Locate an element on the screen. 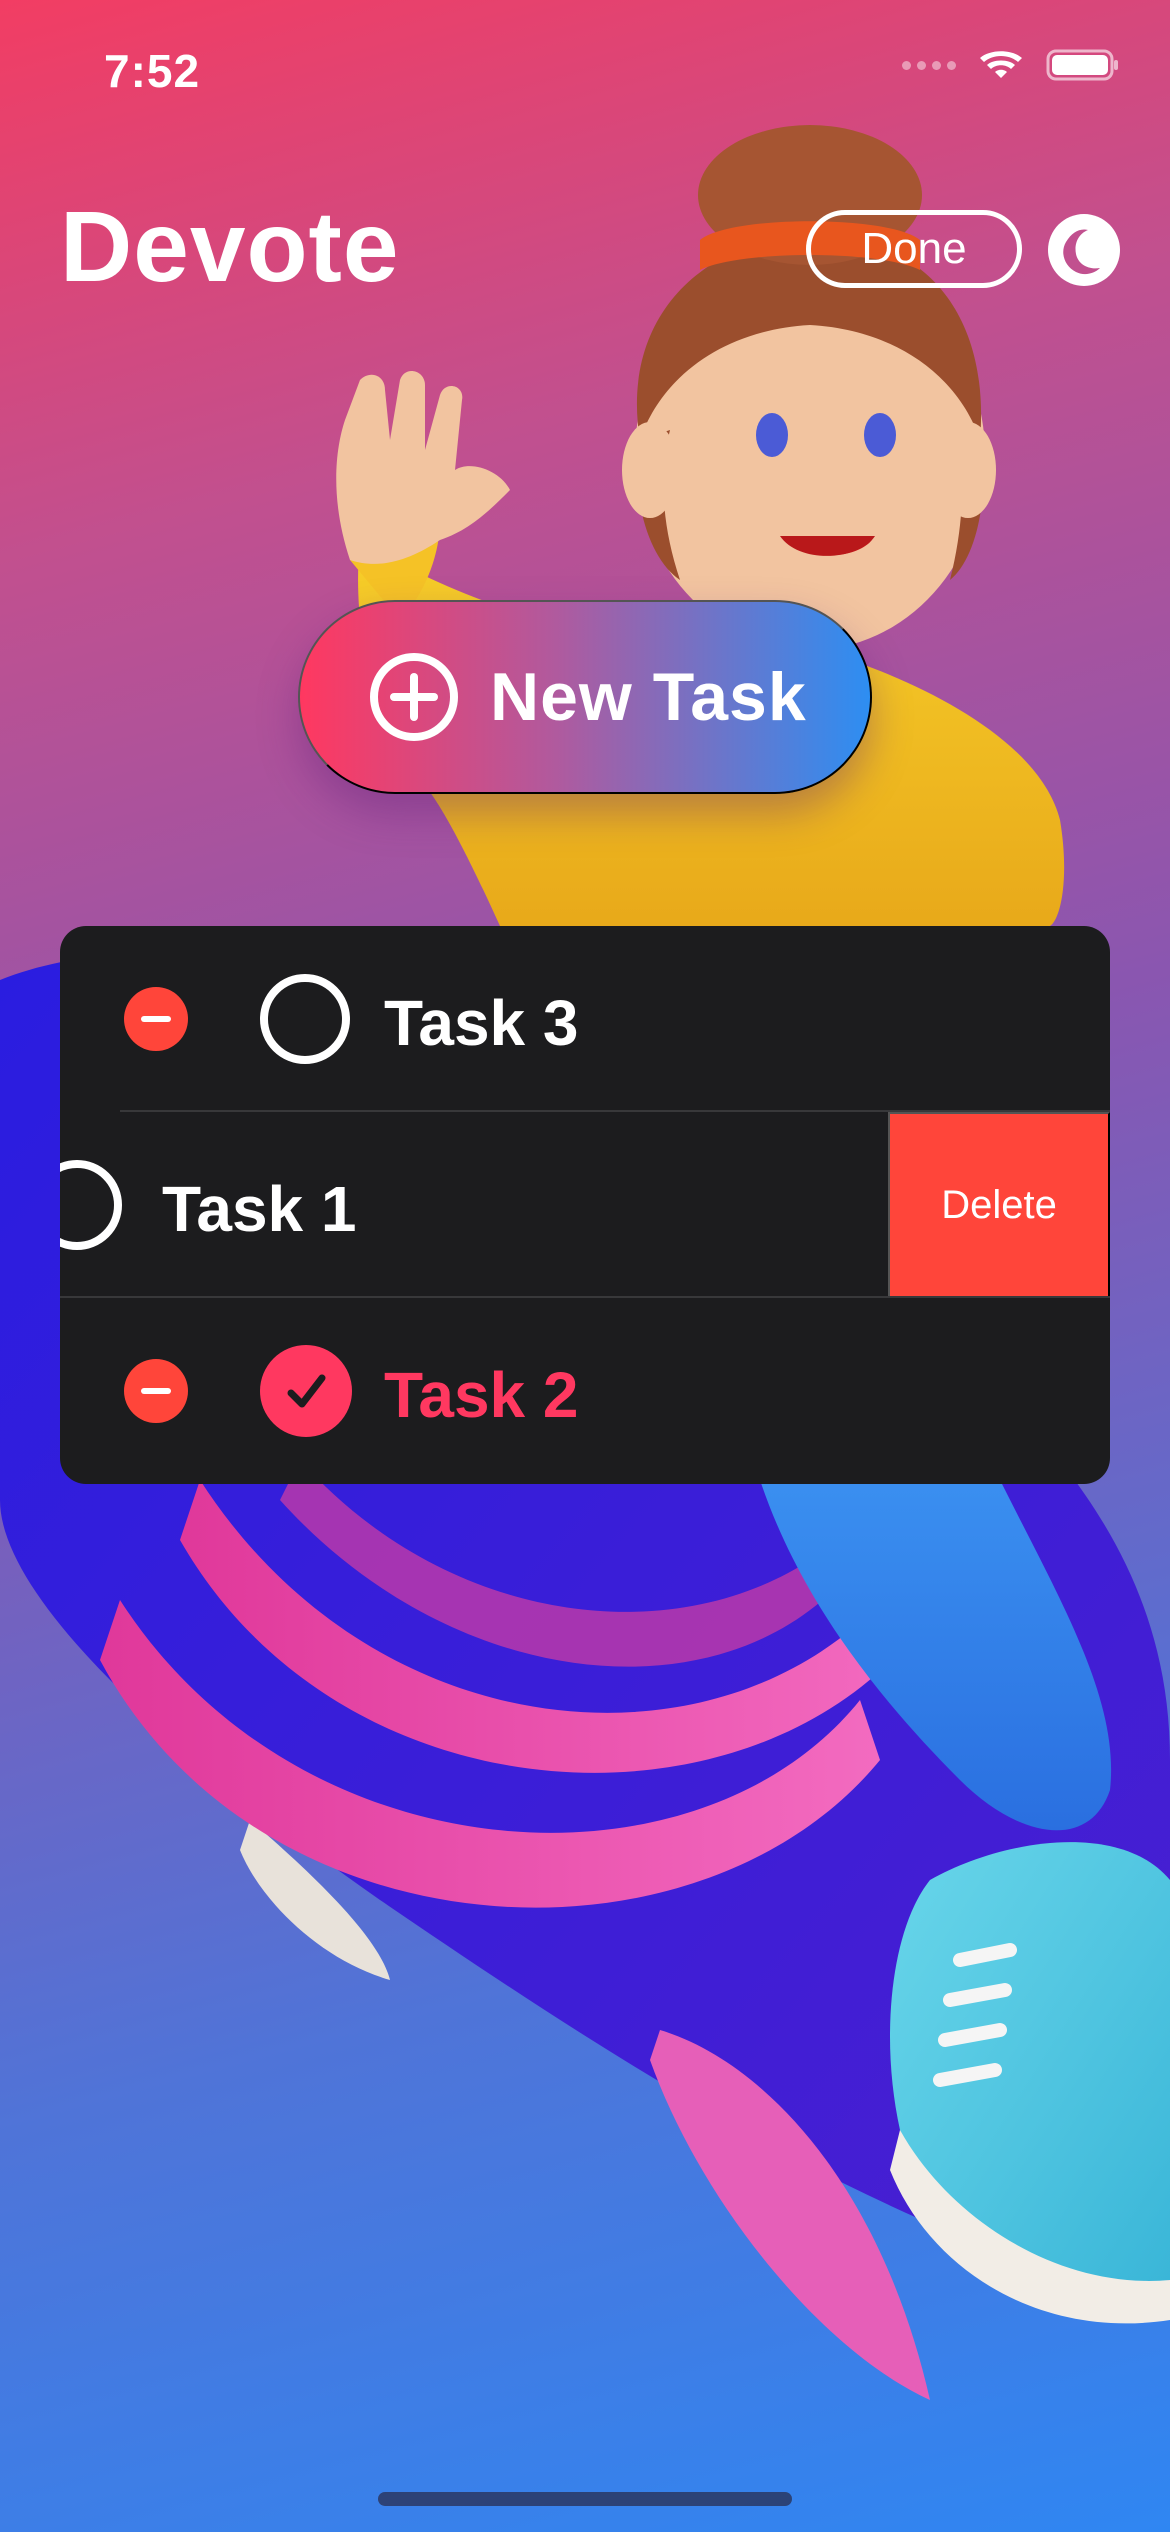 The width and height of the screenshot is (1170, 2532). checkmark-icon is located at coordinates (306, 1391).